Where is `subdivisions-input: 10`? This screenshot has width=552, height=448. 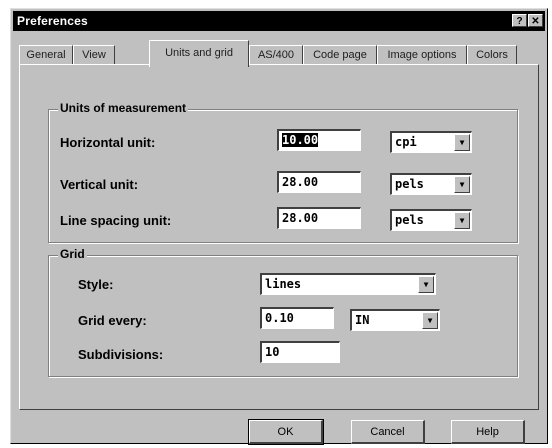 subdivisions-input: 10 is located at coordinates (300, 352).